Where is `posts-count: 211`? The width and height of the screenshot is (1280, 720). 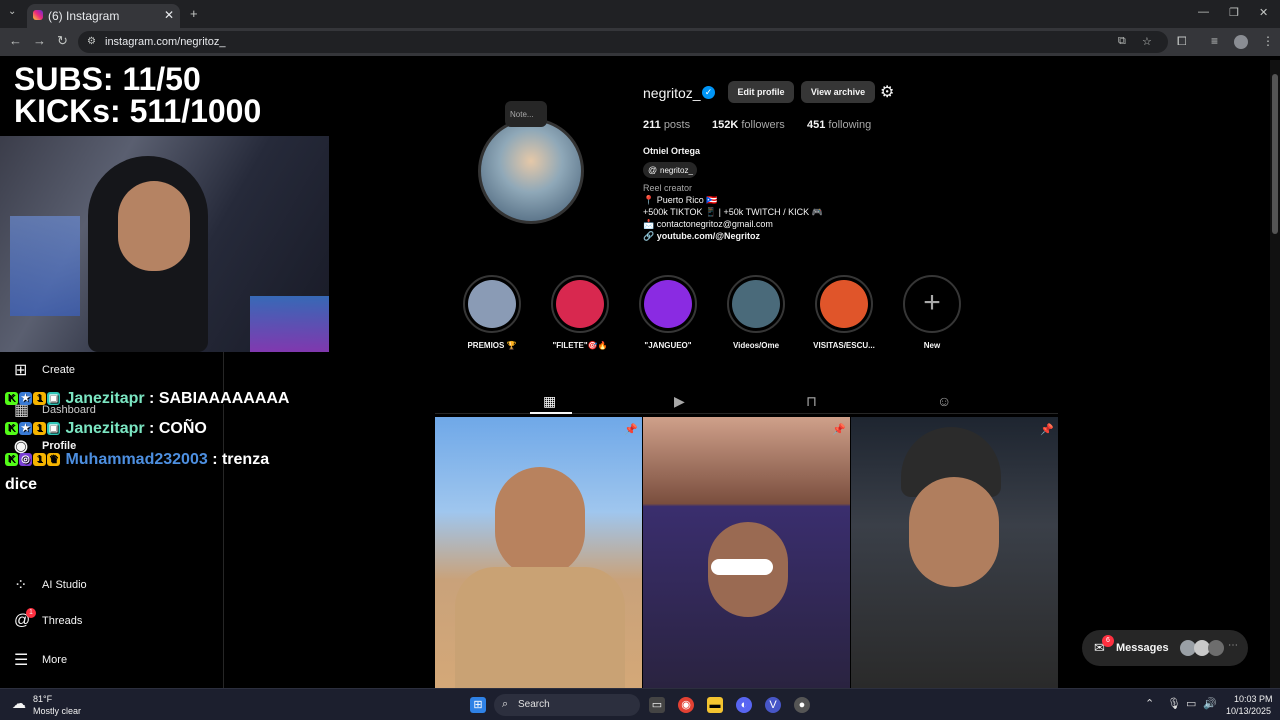 posts-count: 211 is located at coordinates (652, 125).